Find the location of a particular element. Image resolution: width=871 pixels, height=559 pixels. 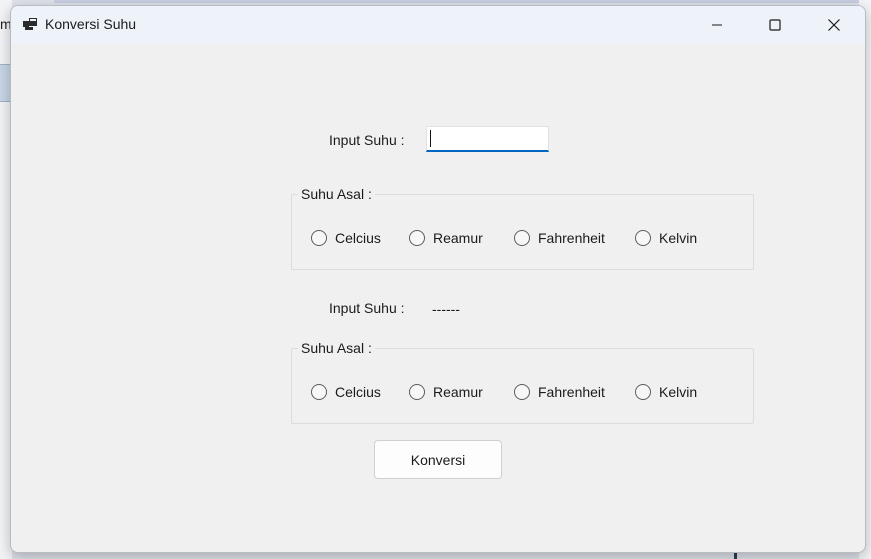

maximize-button is located at coordinates (775, 25).